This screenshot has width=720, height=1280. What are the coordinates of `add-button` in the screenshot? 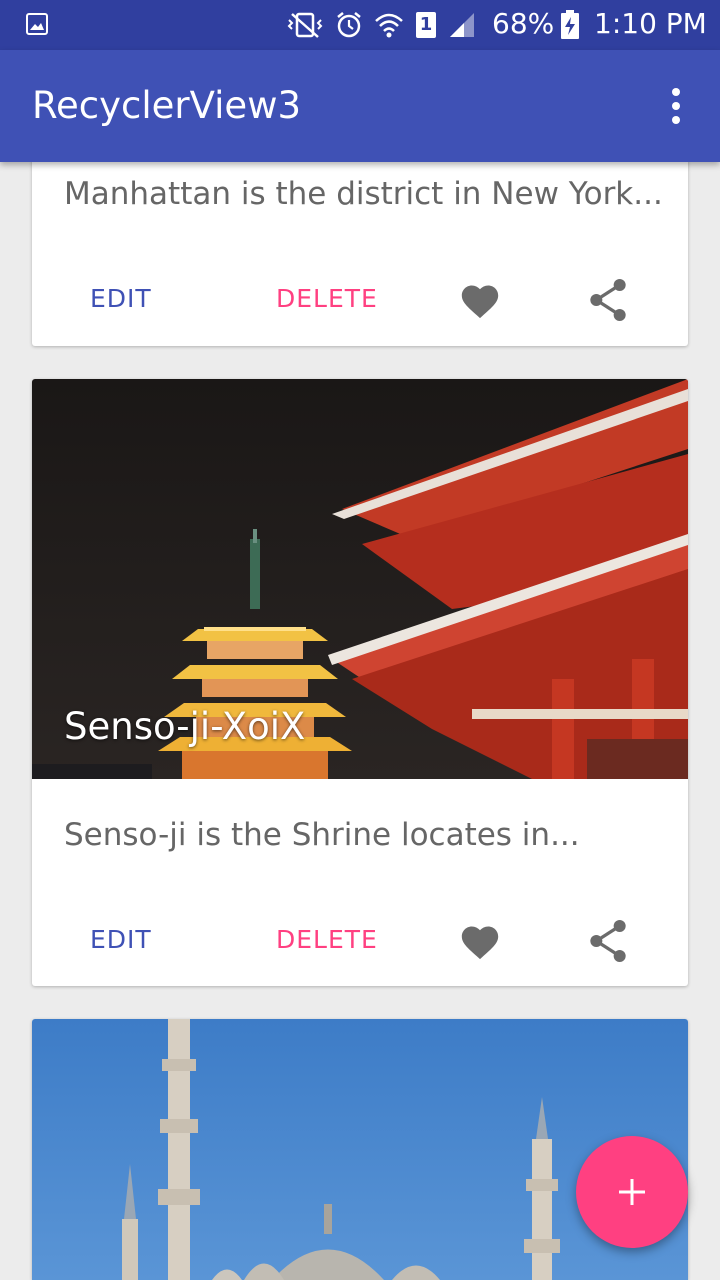 It's located at (632, 1192).